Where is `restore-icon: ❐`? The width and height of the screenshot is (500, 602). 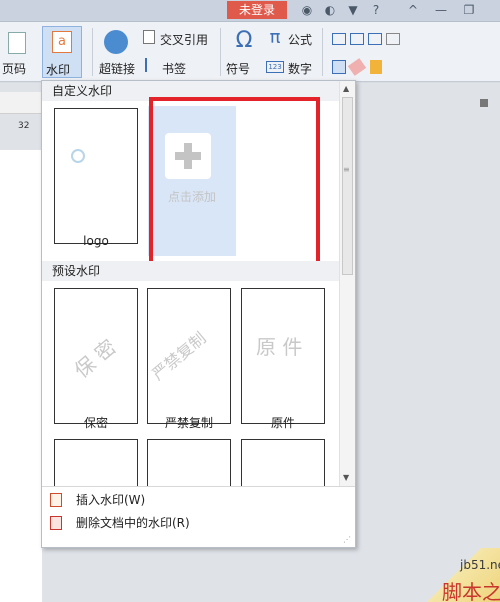 restore-icon: ❐ is located at coordinates (469, 10).